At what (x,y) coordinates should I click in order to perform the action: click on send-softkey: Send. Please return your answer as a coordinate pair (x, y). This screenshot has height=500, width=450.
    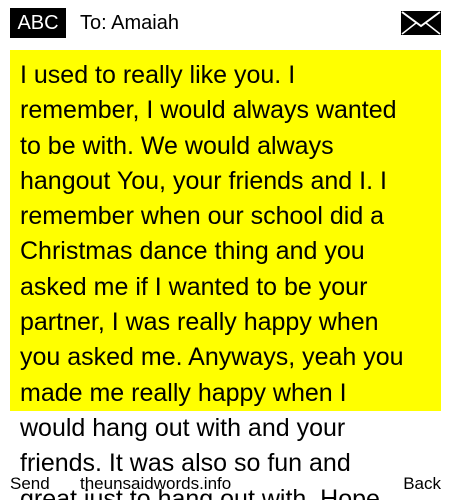
    Looking at the image, I should click on (30, 486).